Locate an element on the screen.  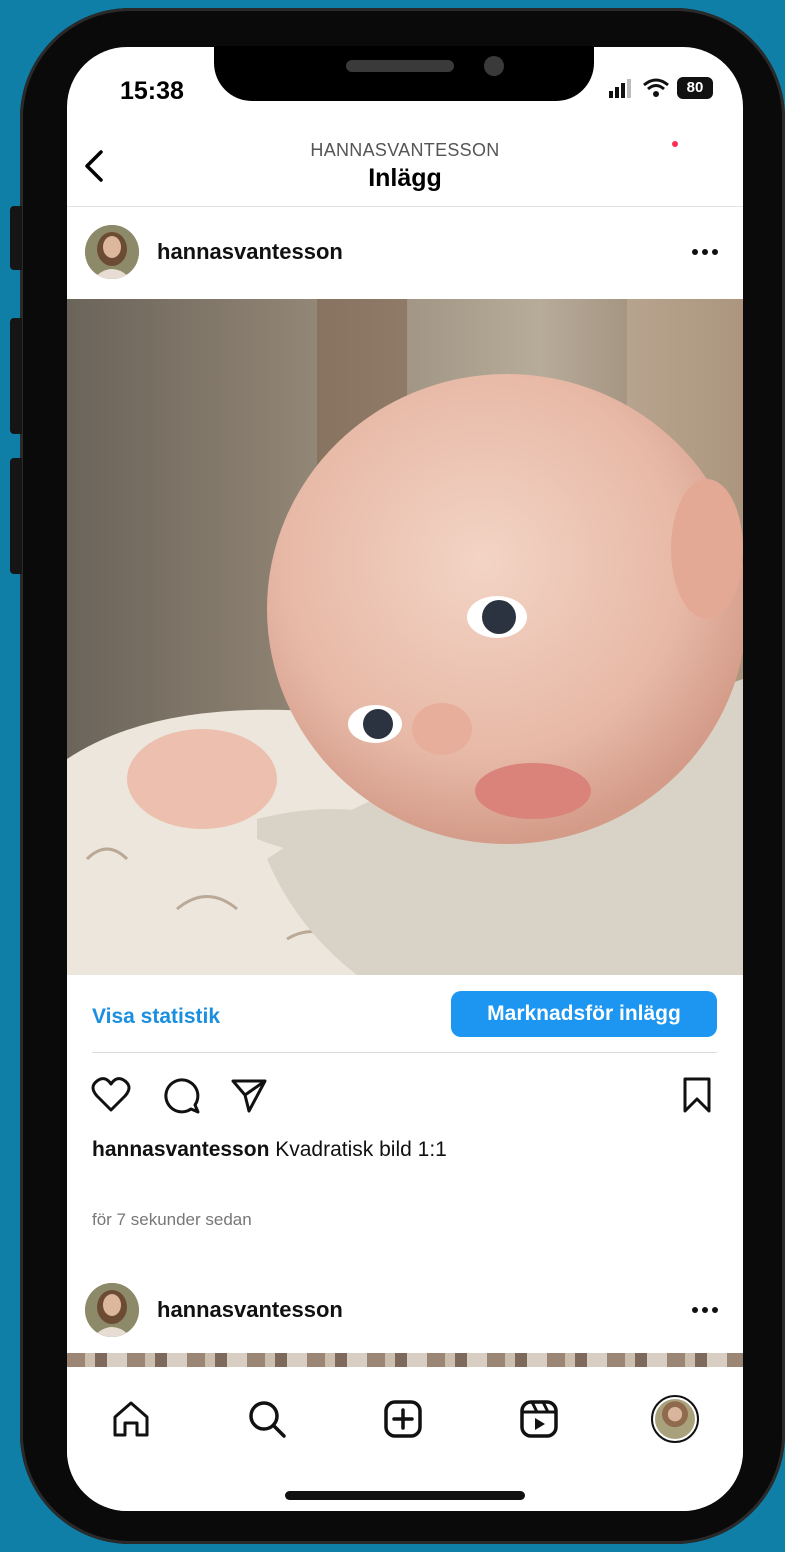
post-caption: hannasvantesson Kvadratisk bild 1:1 is located at coordinates (312, 1150).